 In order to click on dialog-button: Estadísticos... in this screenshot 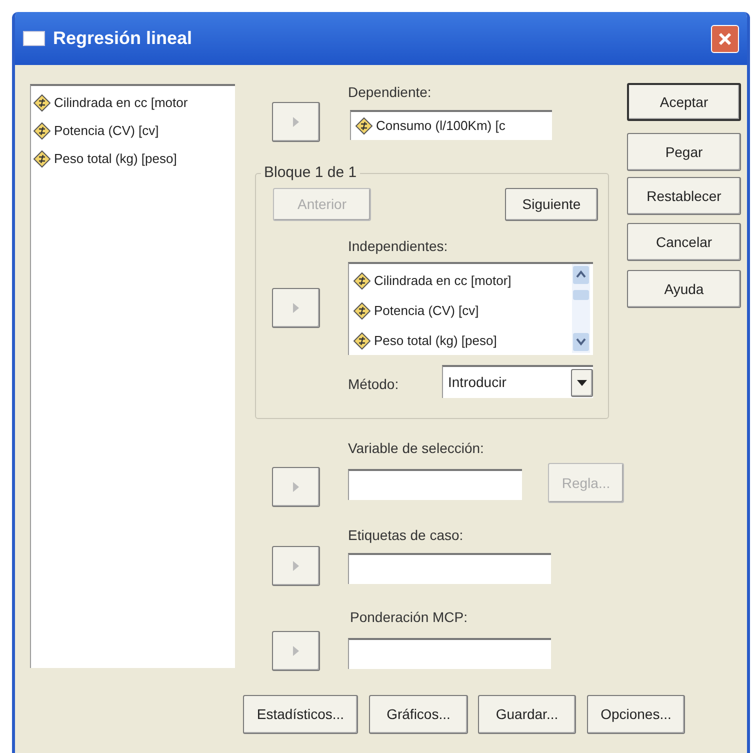, I will do `click(300, 714)`.